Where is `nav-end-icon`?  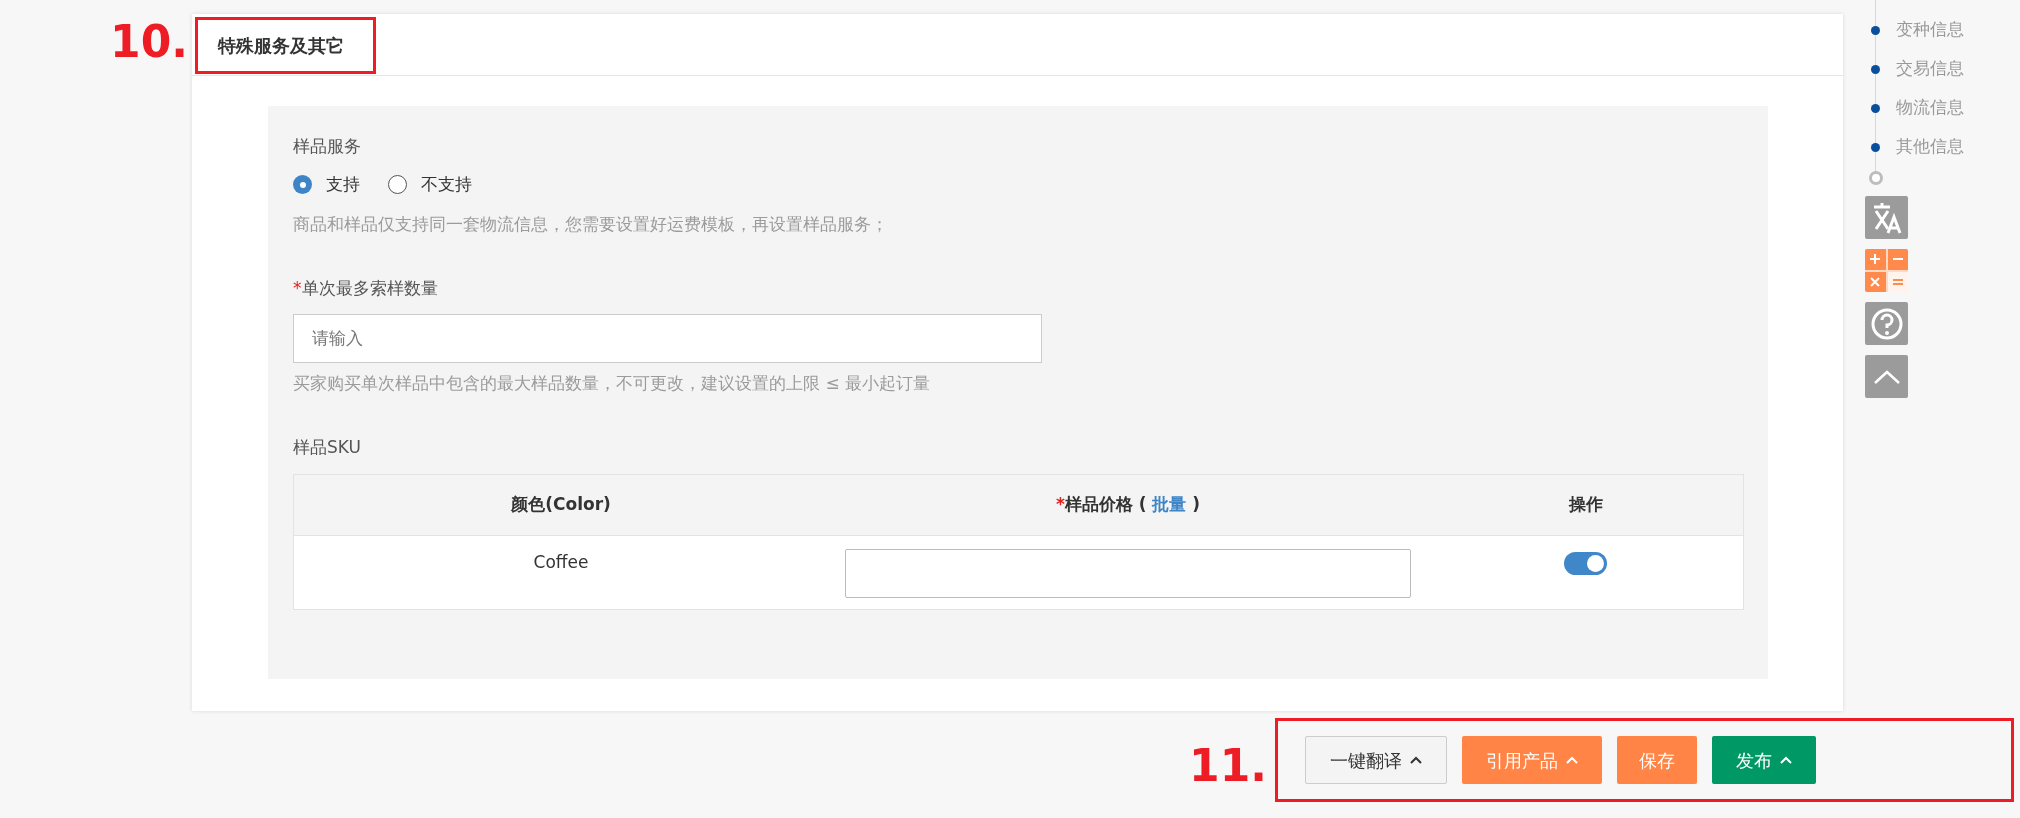
nav-end-icon is located at coordinates (1876, 178).